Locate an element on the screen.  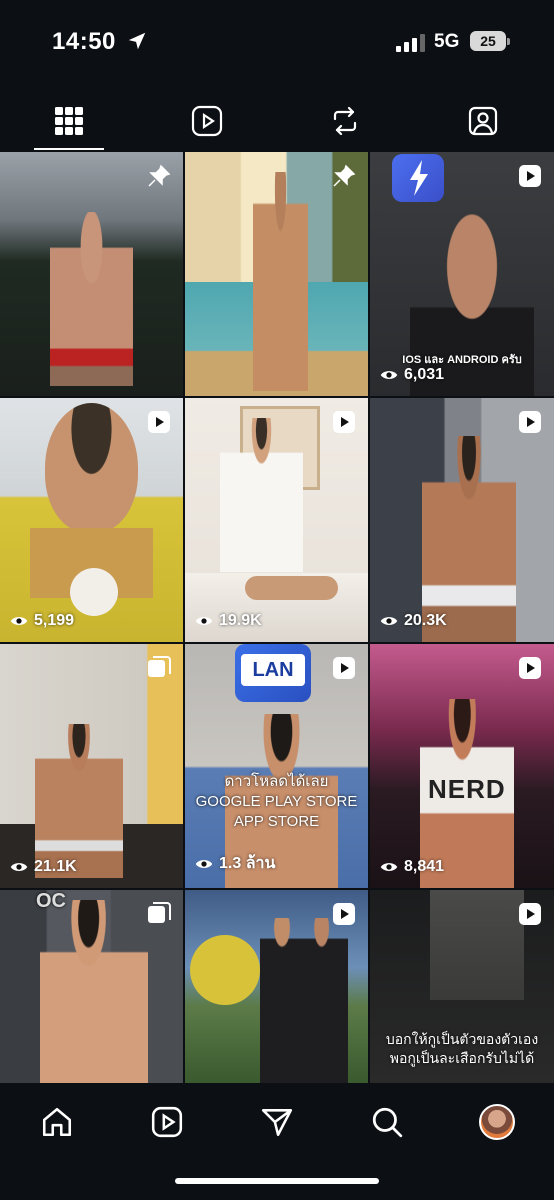
tab-tagged is located at coordinates (483, 121).